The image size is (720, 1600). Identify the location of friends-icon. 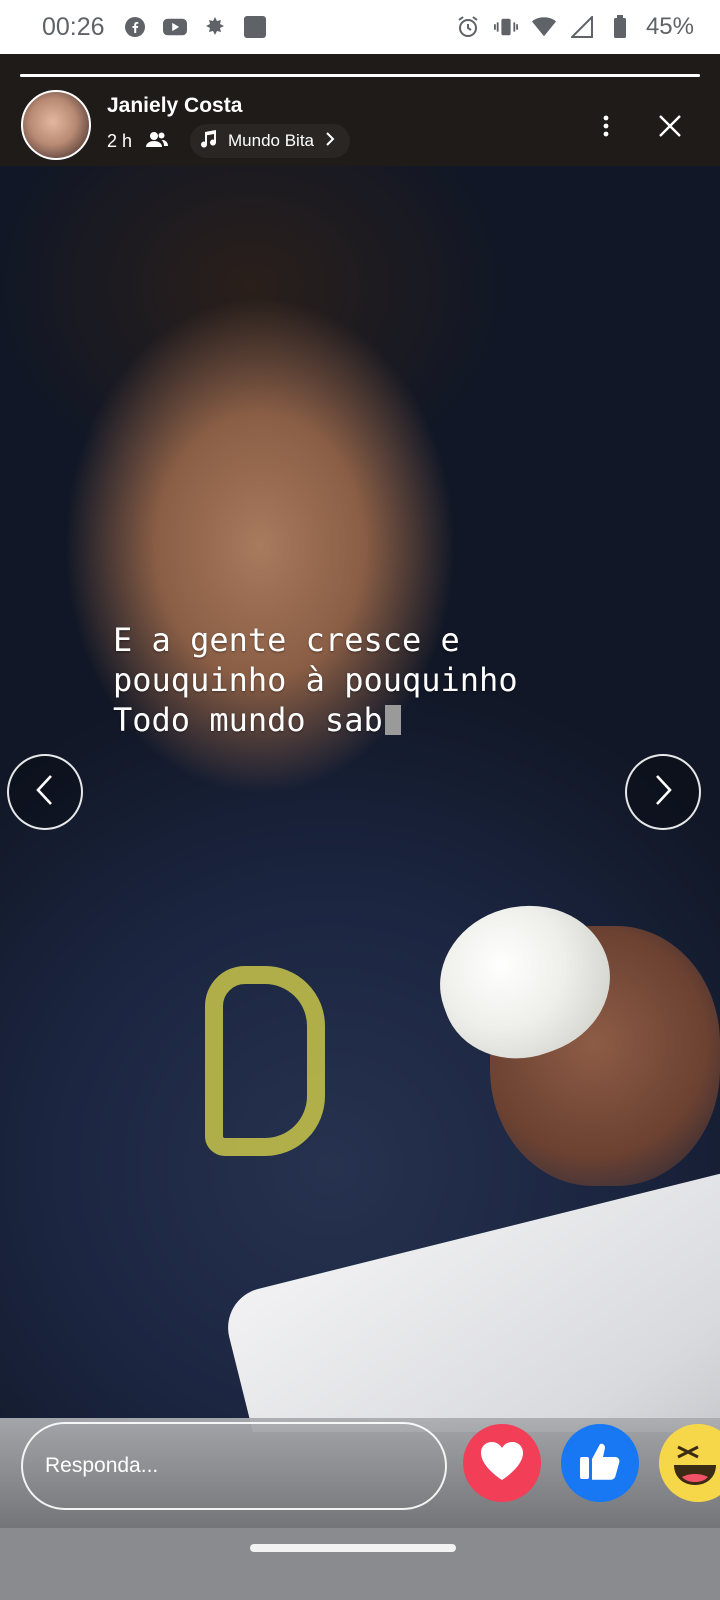
(157, 140).